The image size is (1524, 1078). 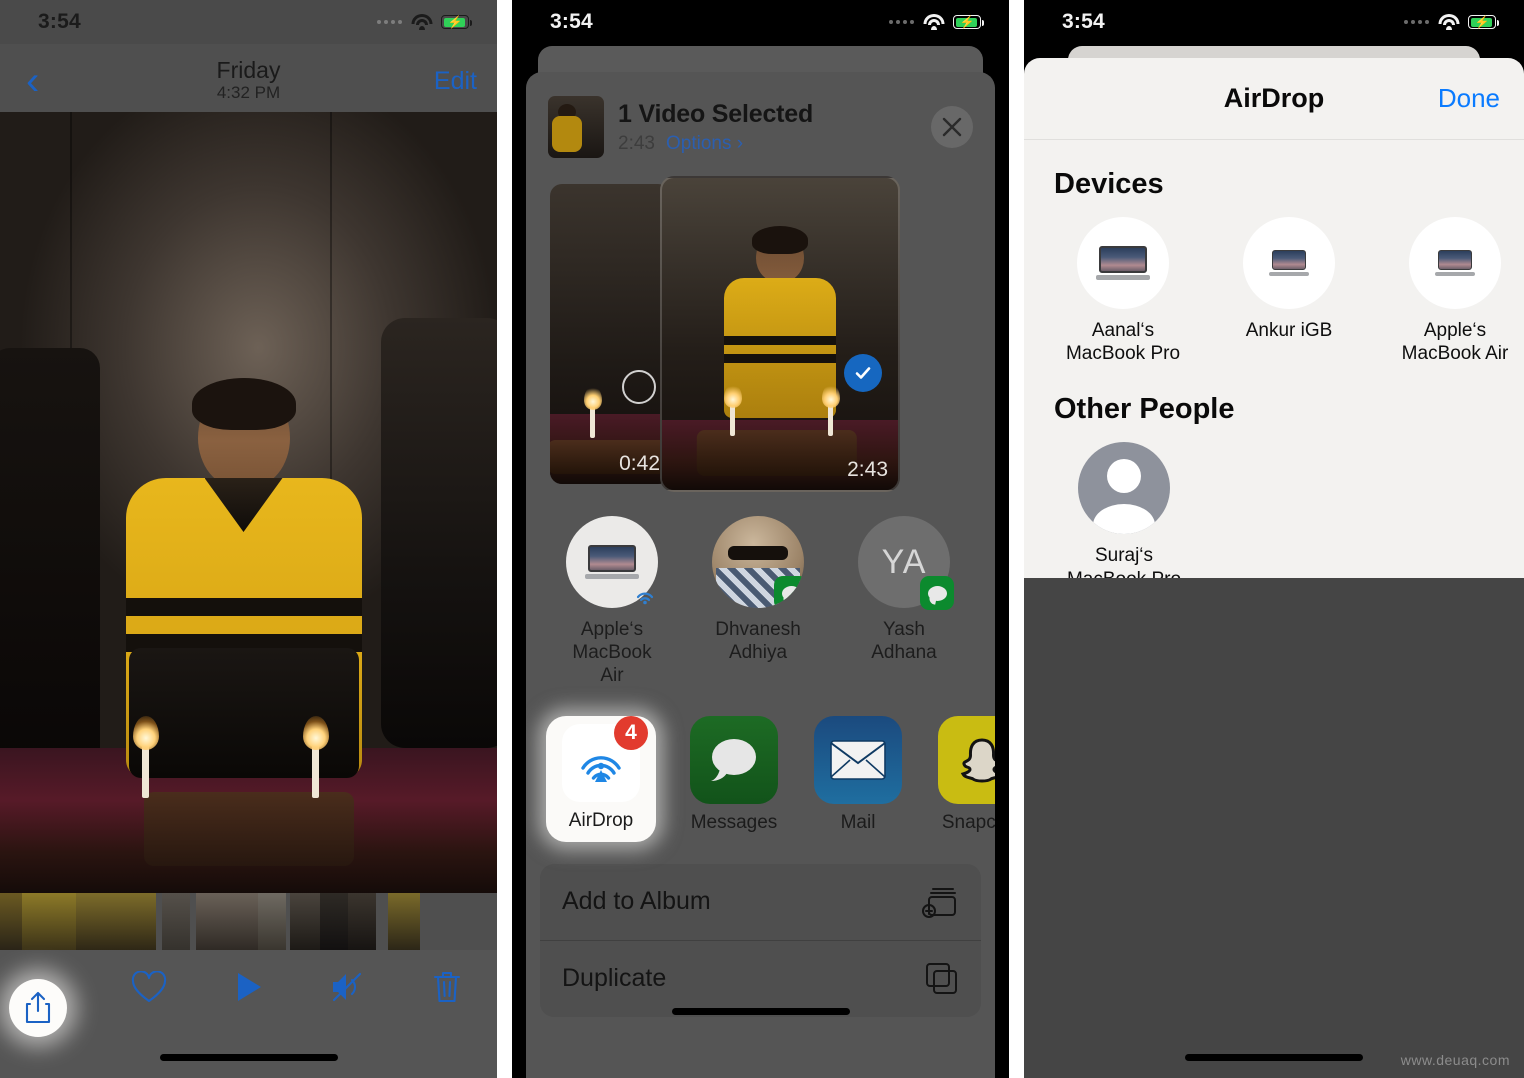 I want to click on favorite-button, so click(x=148, y=987).